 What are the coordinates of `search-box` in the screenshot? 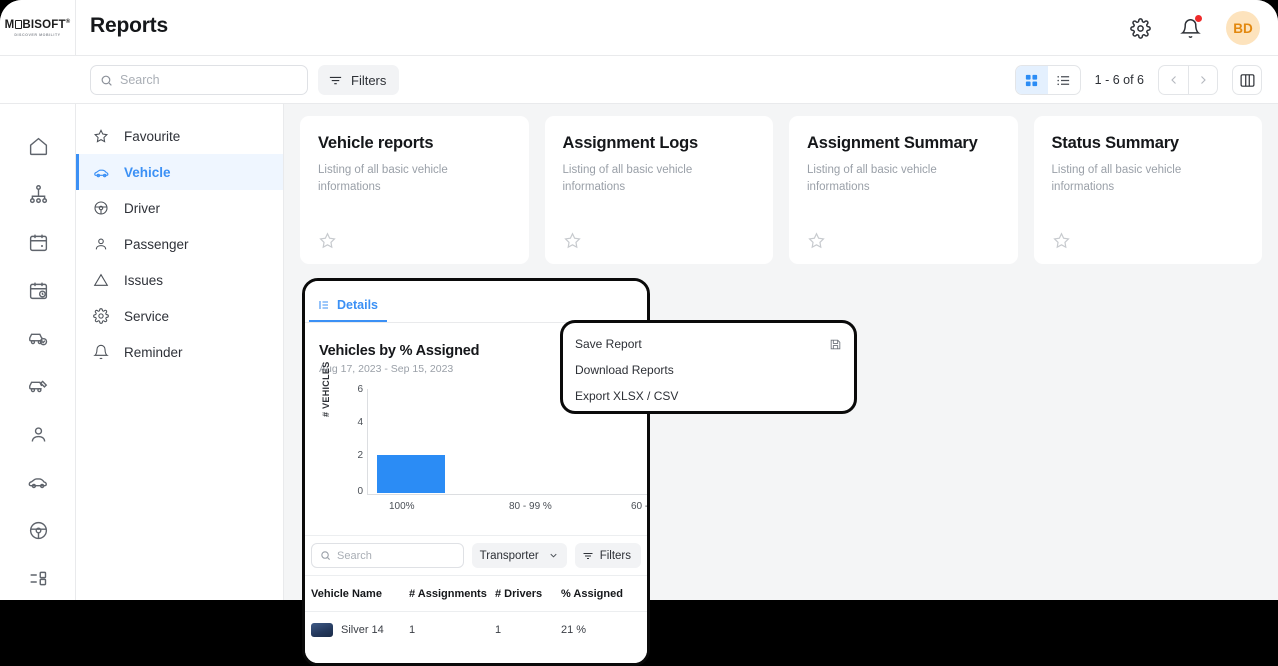 It's located at (199, 80).